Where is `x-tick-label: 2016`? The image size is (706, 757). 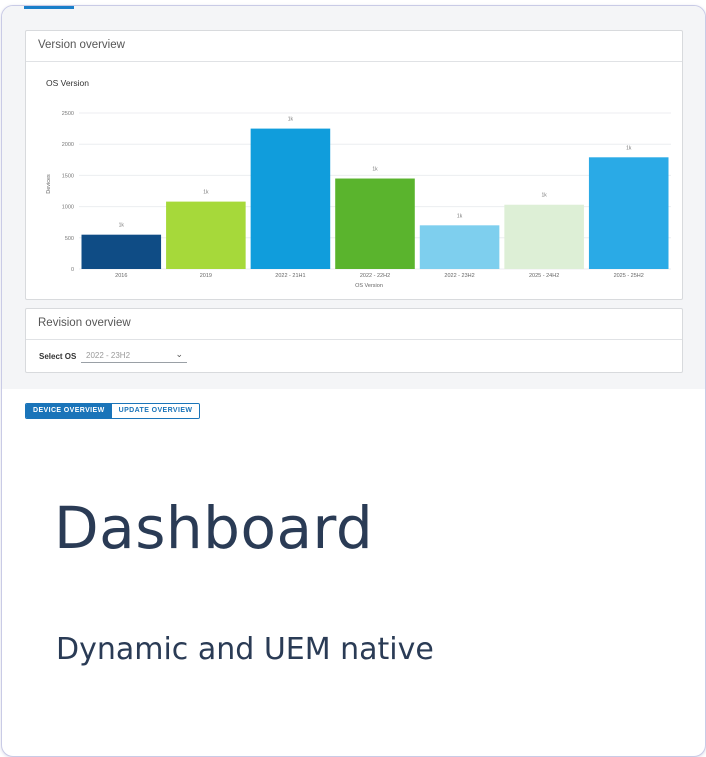 x-tick-label: 2016 is located at coordinates (121, 276).